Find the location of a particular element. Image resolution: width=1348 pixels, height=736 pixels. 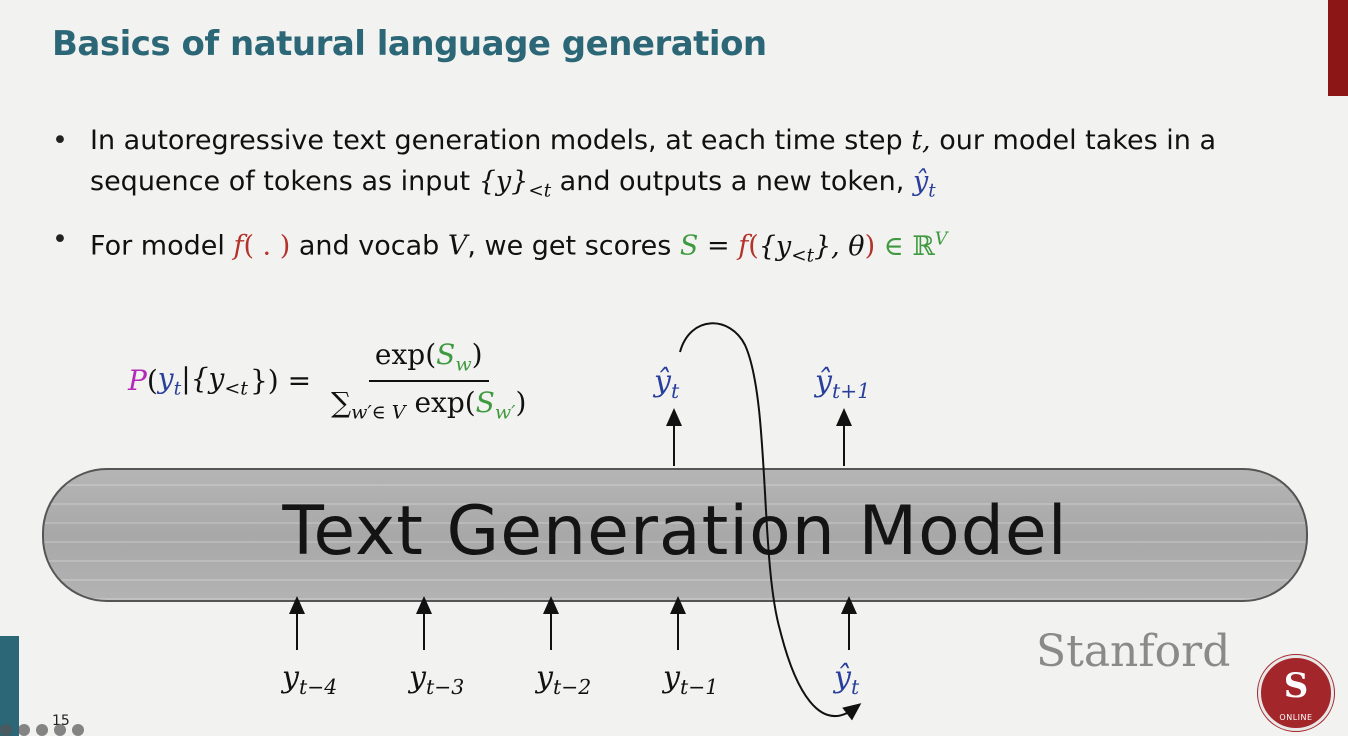

presentation-toolbar is located at coordinates (42, 730).